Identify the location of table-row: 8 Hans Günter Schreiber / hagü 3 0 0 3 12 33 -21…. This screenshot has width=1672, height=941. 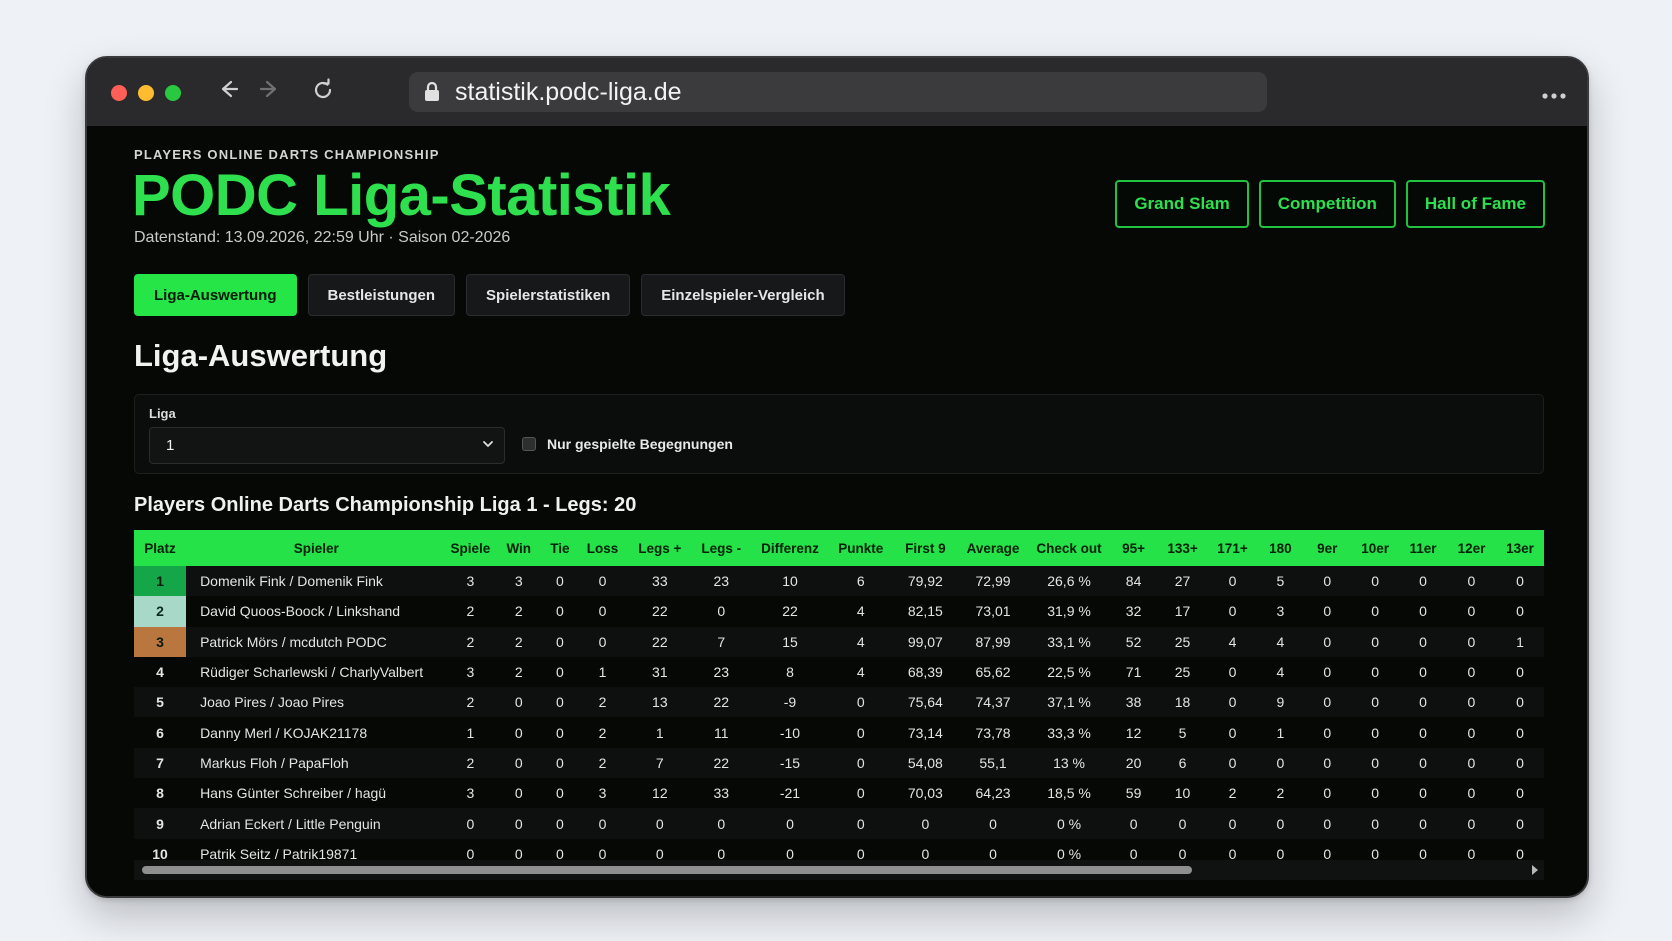
(839, 793).